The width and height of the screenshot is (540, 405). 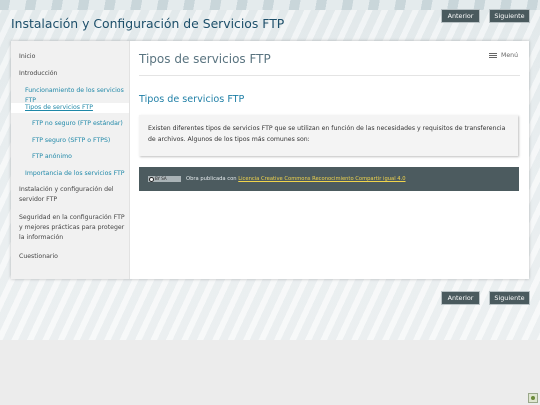 I want to click on sidebar-item-tipos: Tipos de servicios FTP, so click(x=70, y=108).